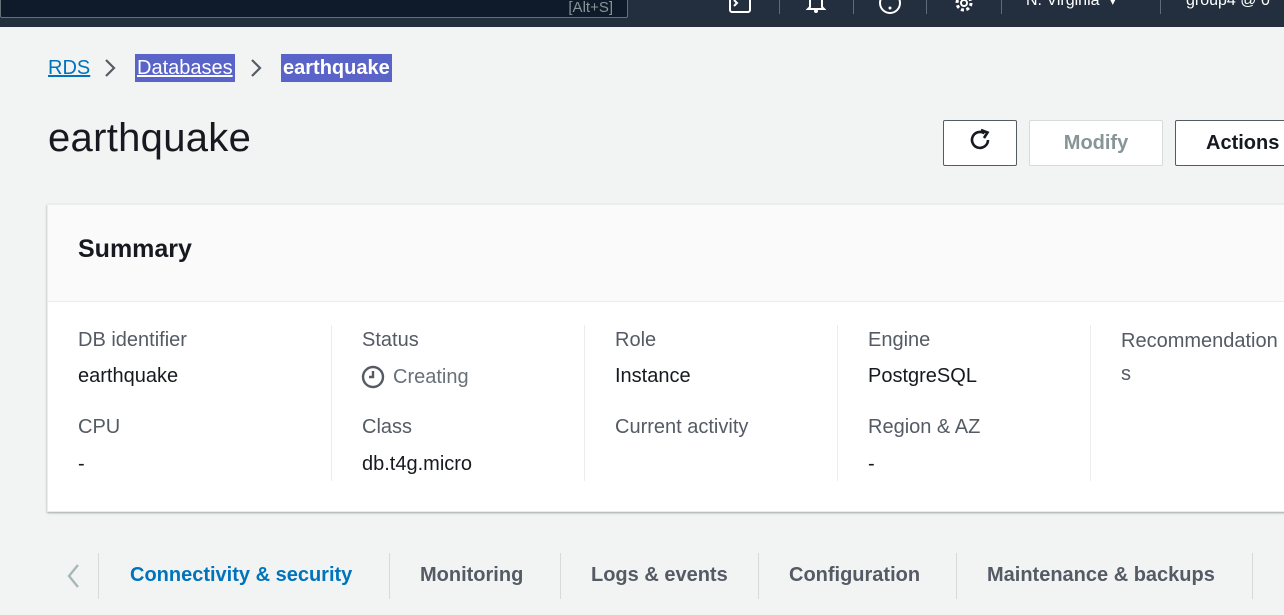 The width and height of the screenshot is (1284, 615). What do you see at coordinates (135, 249) in the screenshot?
I see `summary-title: Summary` at bounding box center [135, 249].